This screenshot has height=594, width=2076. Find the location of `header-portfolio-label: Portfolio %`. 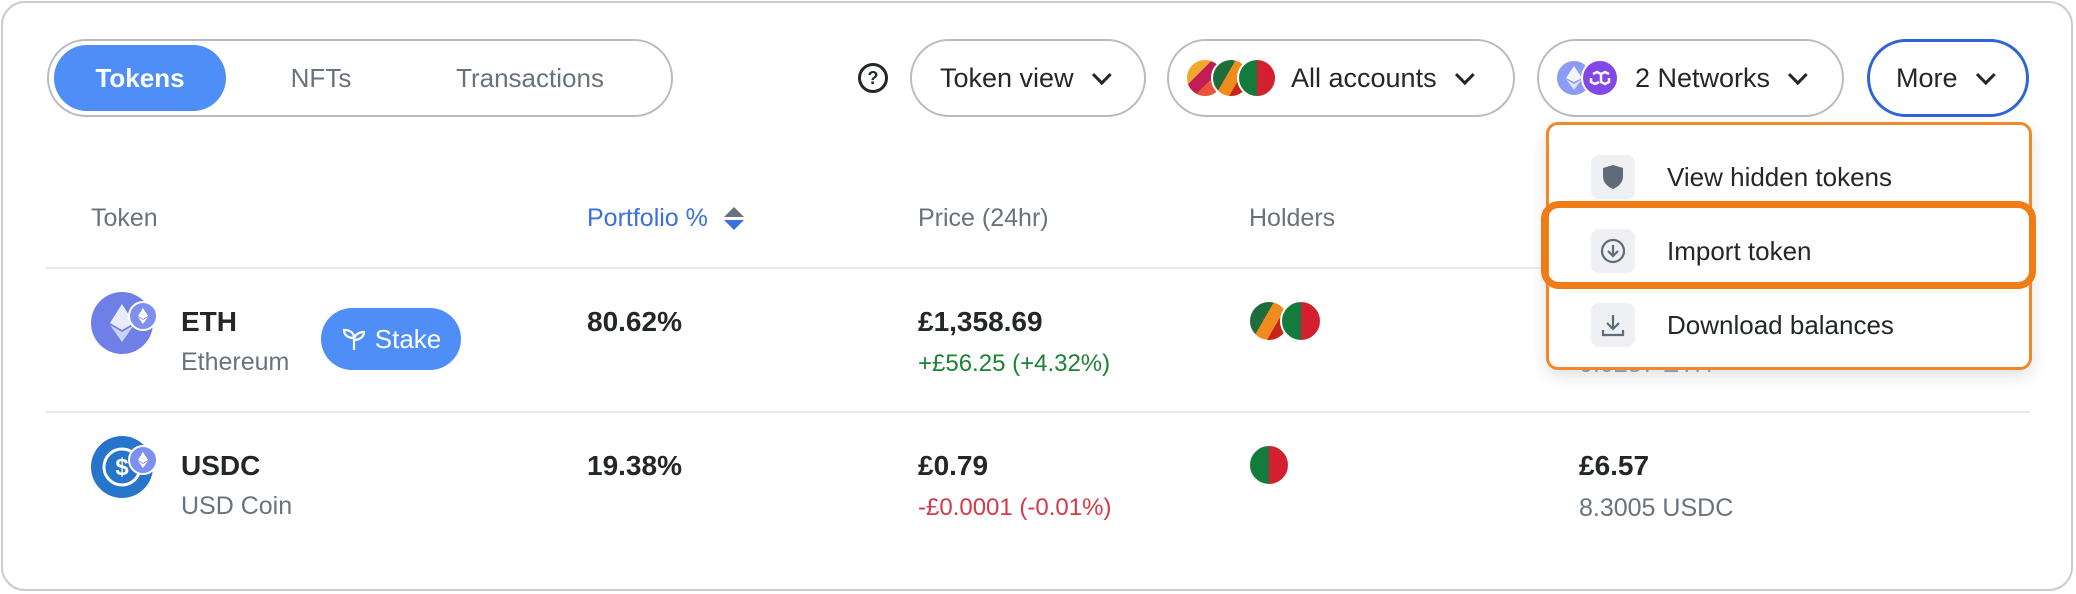

header-portfolio-label: Portfolio % is located at coordinates (647, 218).